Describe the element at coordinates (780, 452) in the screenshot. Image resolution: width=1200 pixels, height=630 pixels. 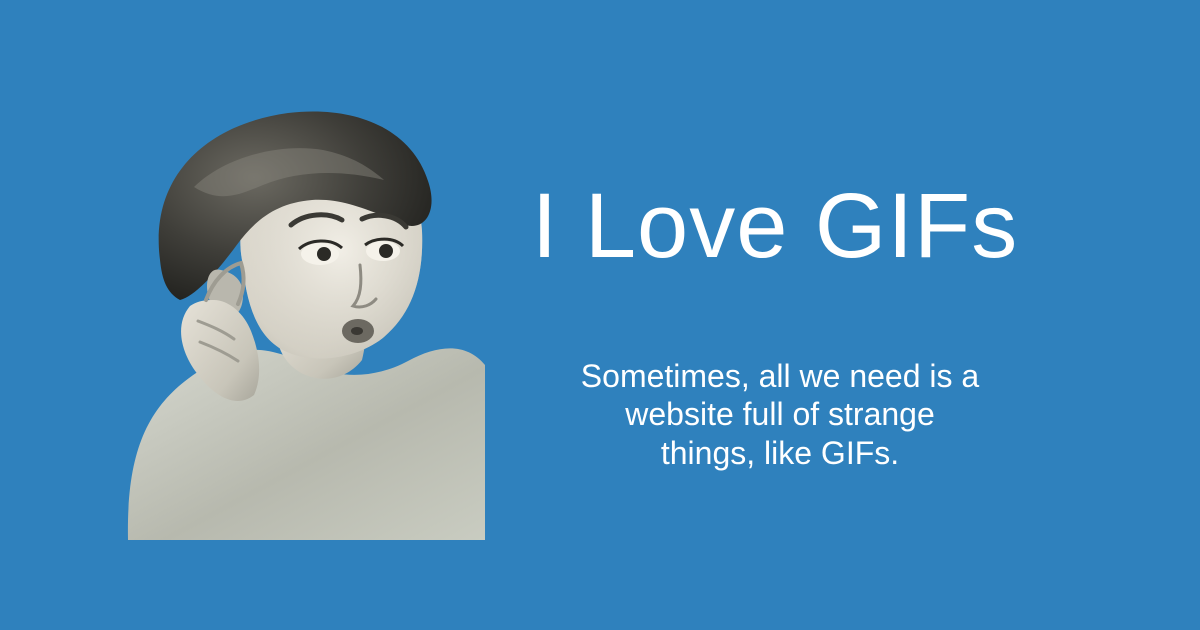
I see `subtitle-line: things, like GIFs.` at that location.